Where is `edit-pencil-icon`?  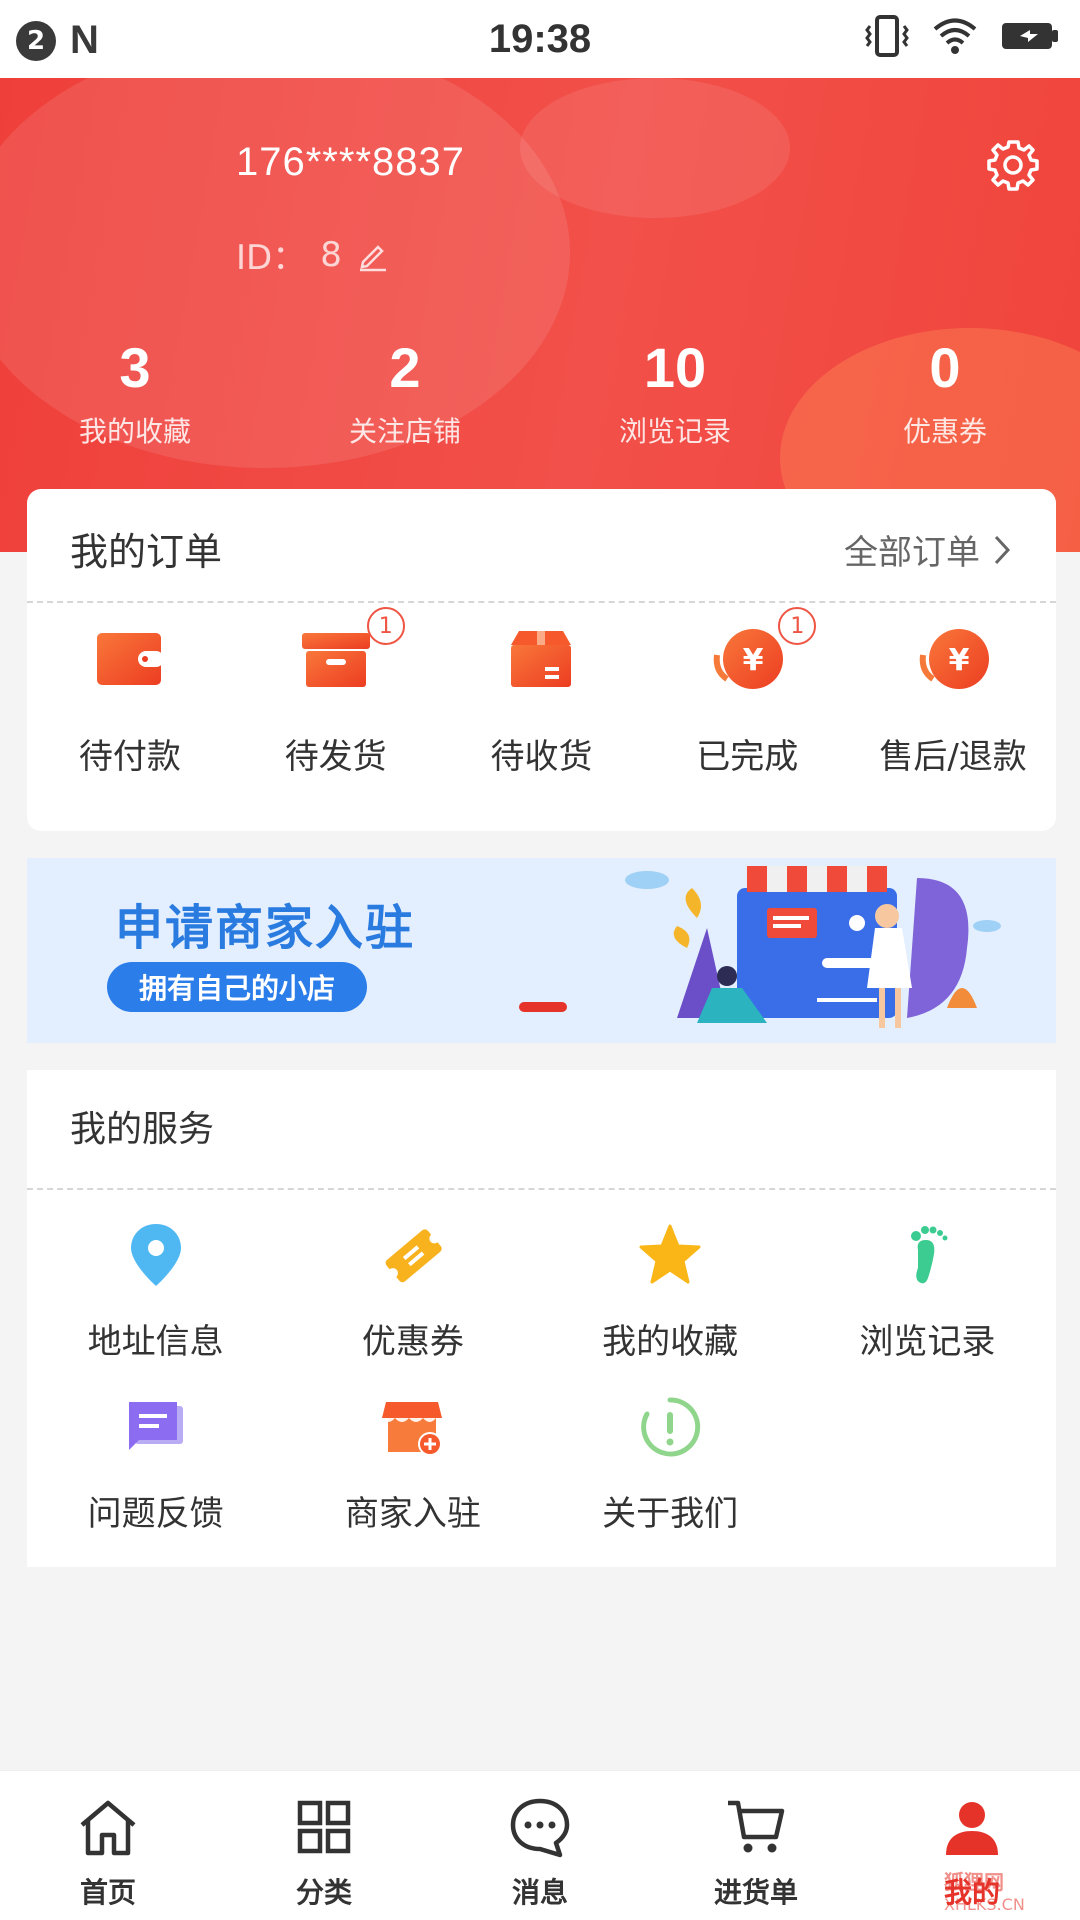 edit-pencil-icon is located at coordinates (373, 255).